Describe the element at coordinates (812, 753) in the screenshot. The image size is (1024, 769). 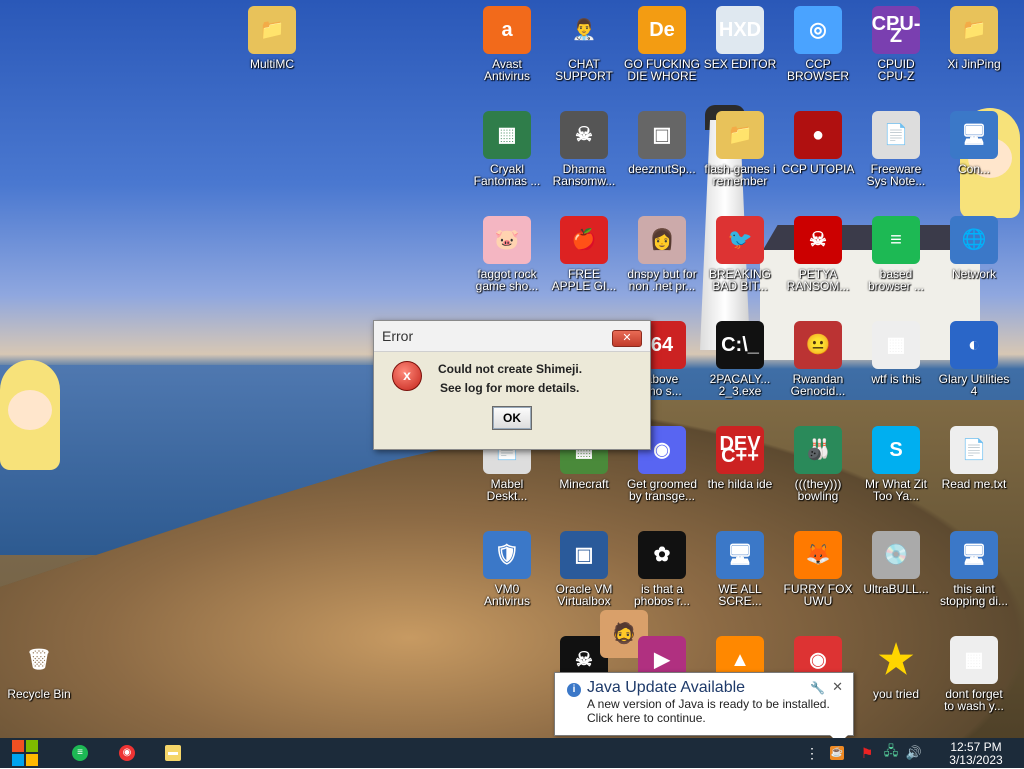
I see `tray-overflow-icon: ⋮` at that location.